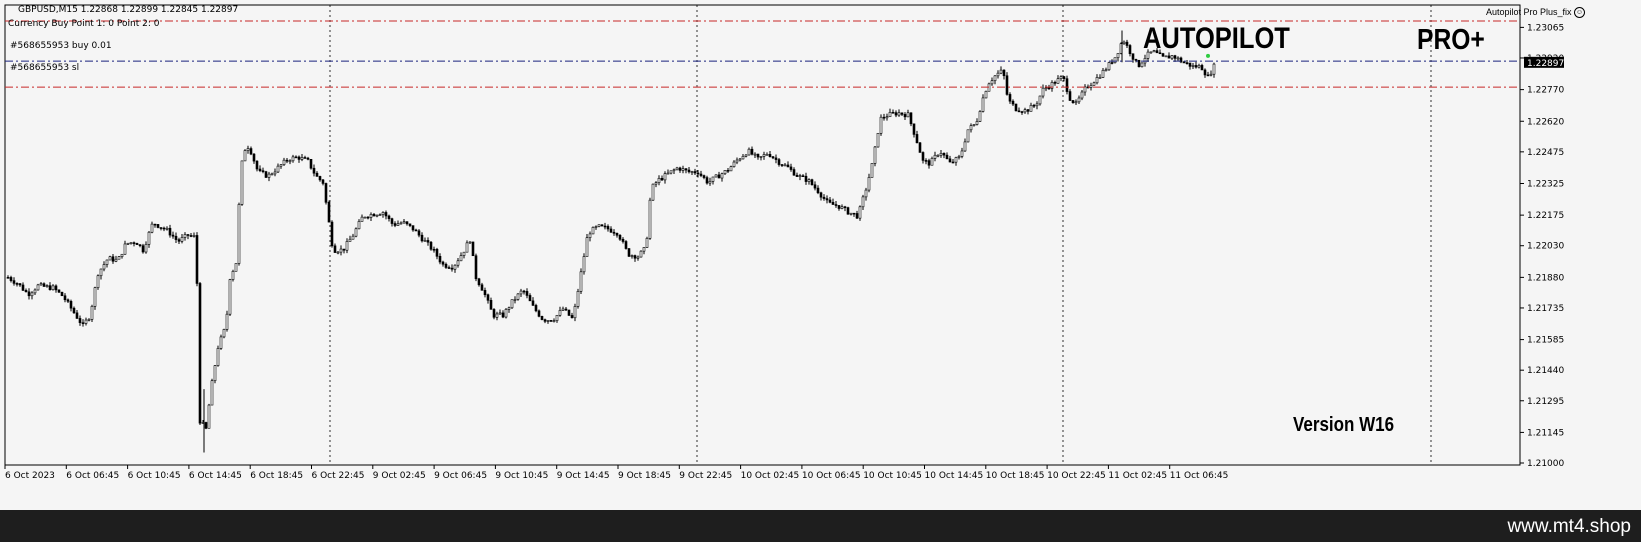 The image size is (1641, 542). What do you see at coordinates (1545, 341) in the screenshot?
I see `price-tick-label: 1.21585` at bounding box center [1545, 341].